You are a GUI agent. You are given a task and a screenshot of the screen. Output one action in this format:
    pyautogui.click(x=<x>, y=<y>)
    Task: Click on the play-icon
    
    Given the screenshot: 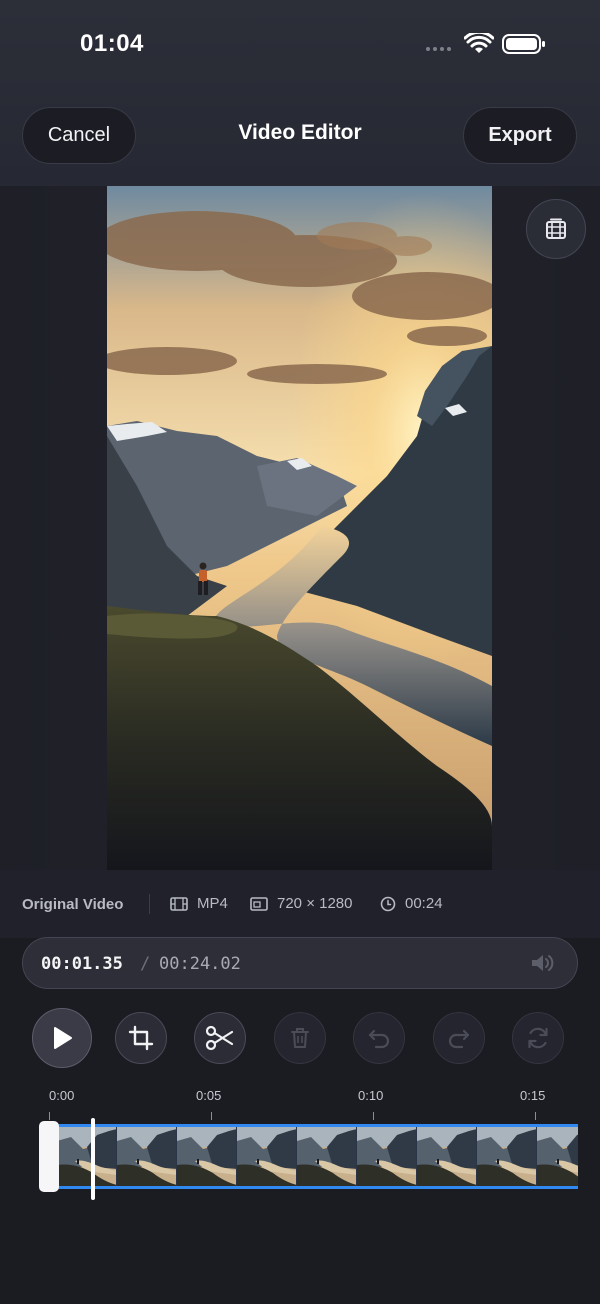 What is the action you would take?
    pyautogui.click(x=63, y=1038)
    